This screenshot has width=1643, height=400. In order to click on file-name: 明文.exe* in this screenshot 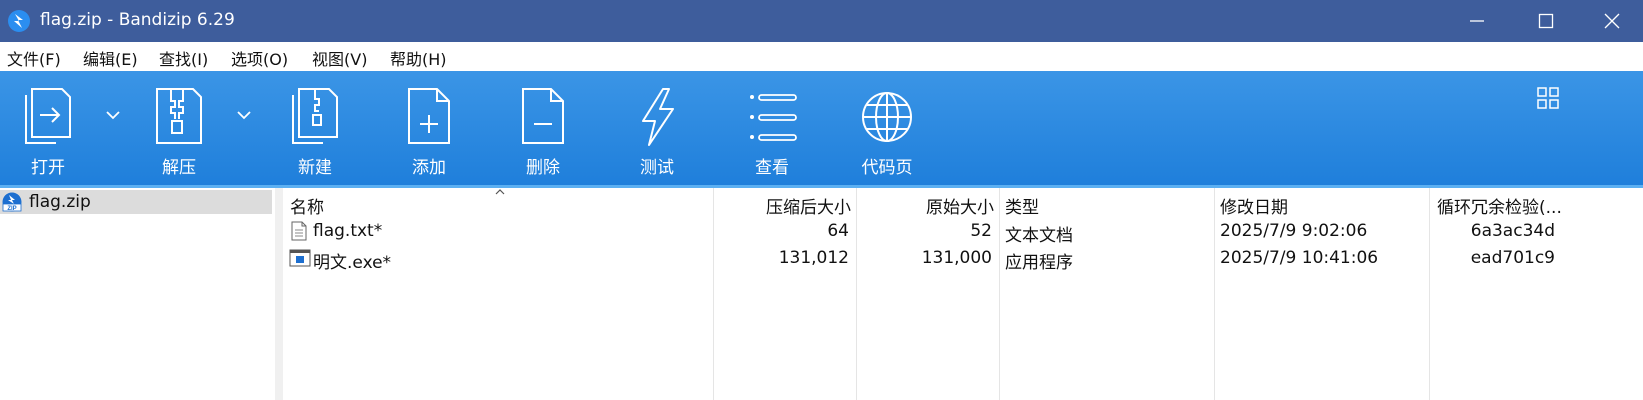, I will do `click(352, 263)`.